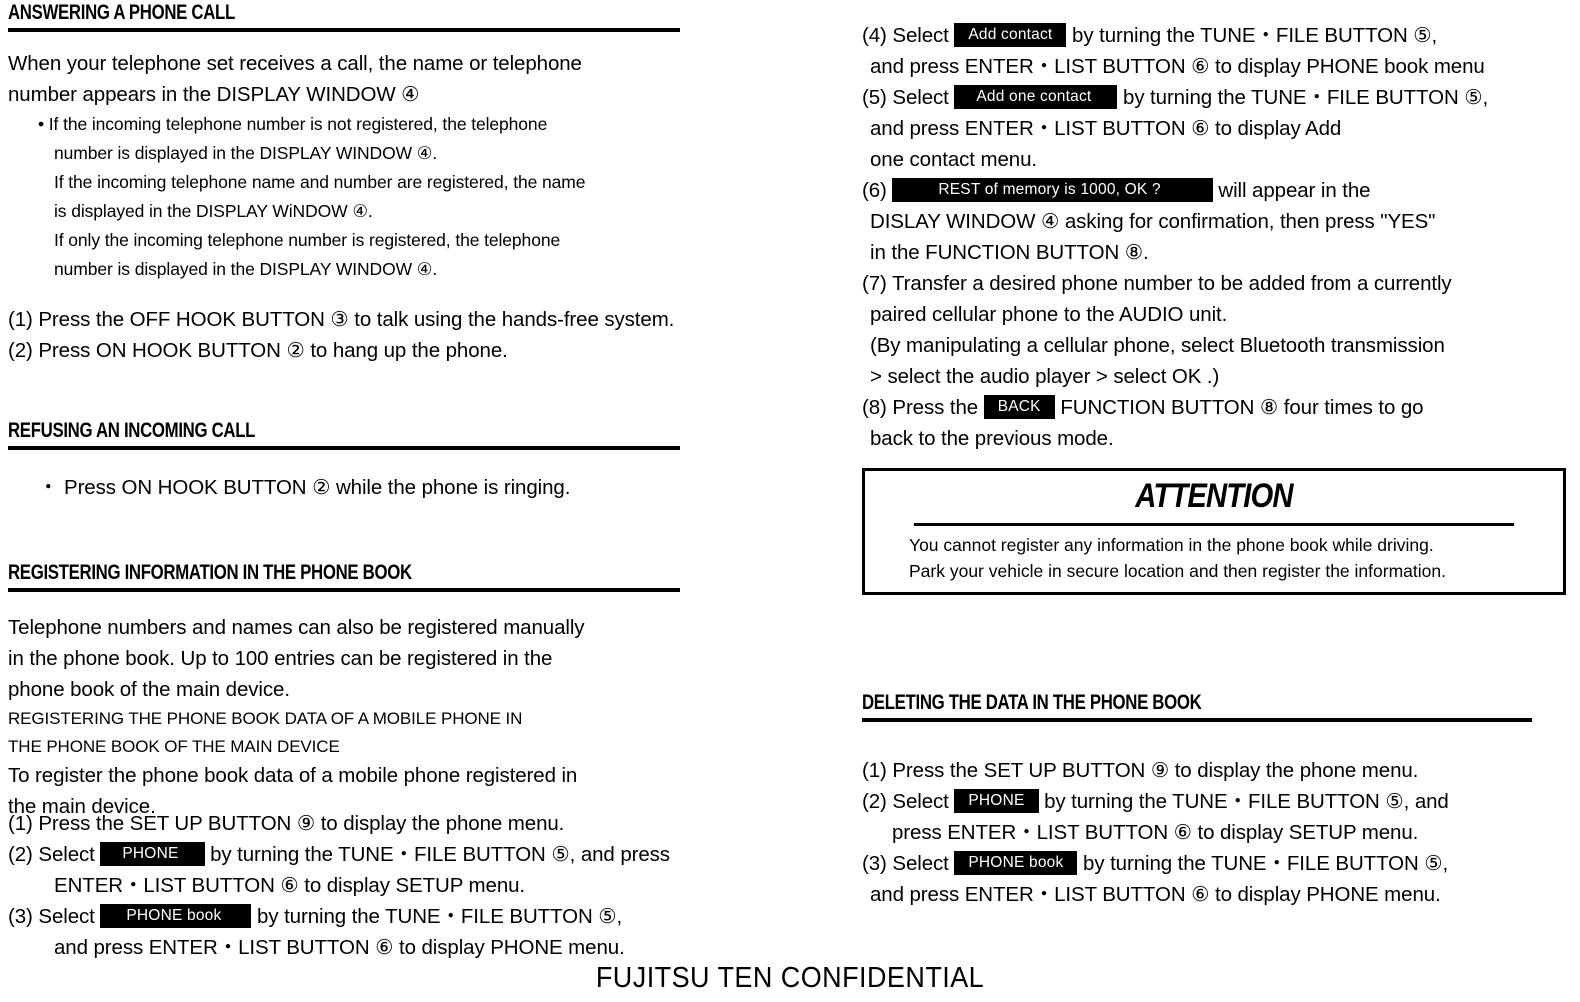 The height and width of the screenshot is (1002, 1580). Describe the element at coordinates (1019, 407) in the screenshot. I see `lcd-badge-back: BACK` at that location.